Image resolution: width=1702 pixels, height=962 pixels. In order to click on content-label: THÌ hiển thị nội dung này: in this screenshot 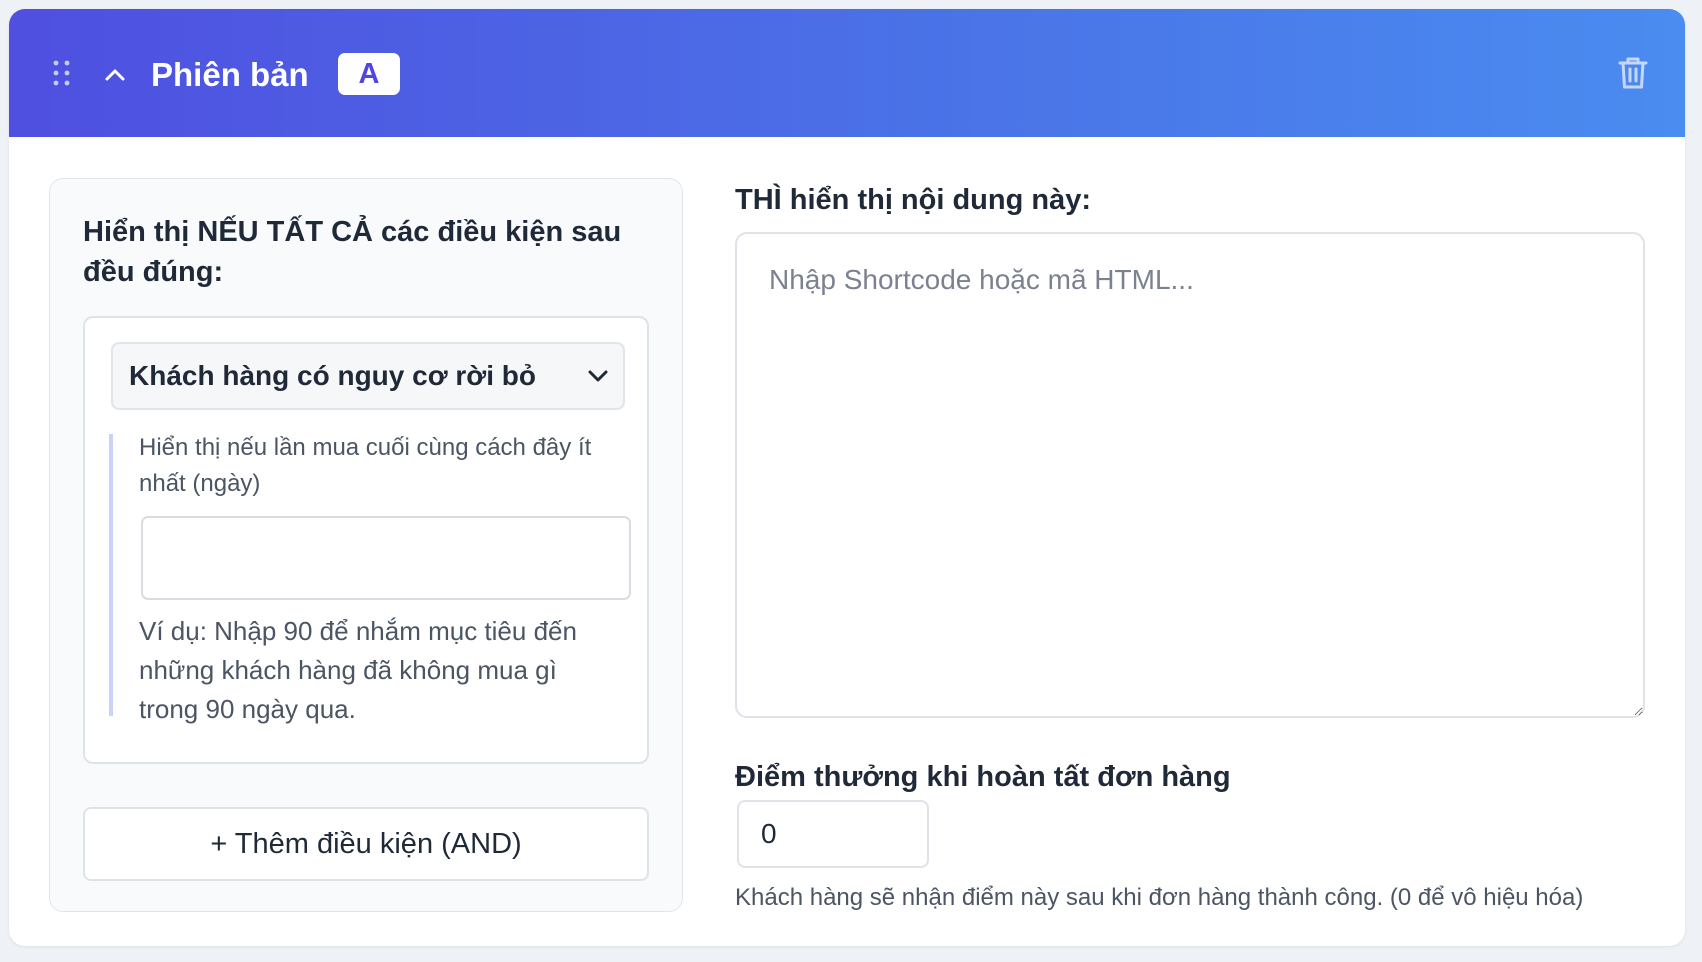, I will do `click(913, 200)`.